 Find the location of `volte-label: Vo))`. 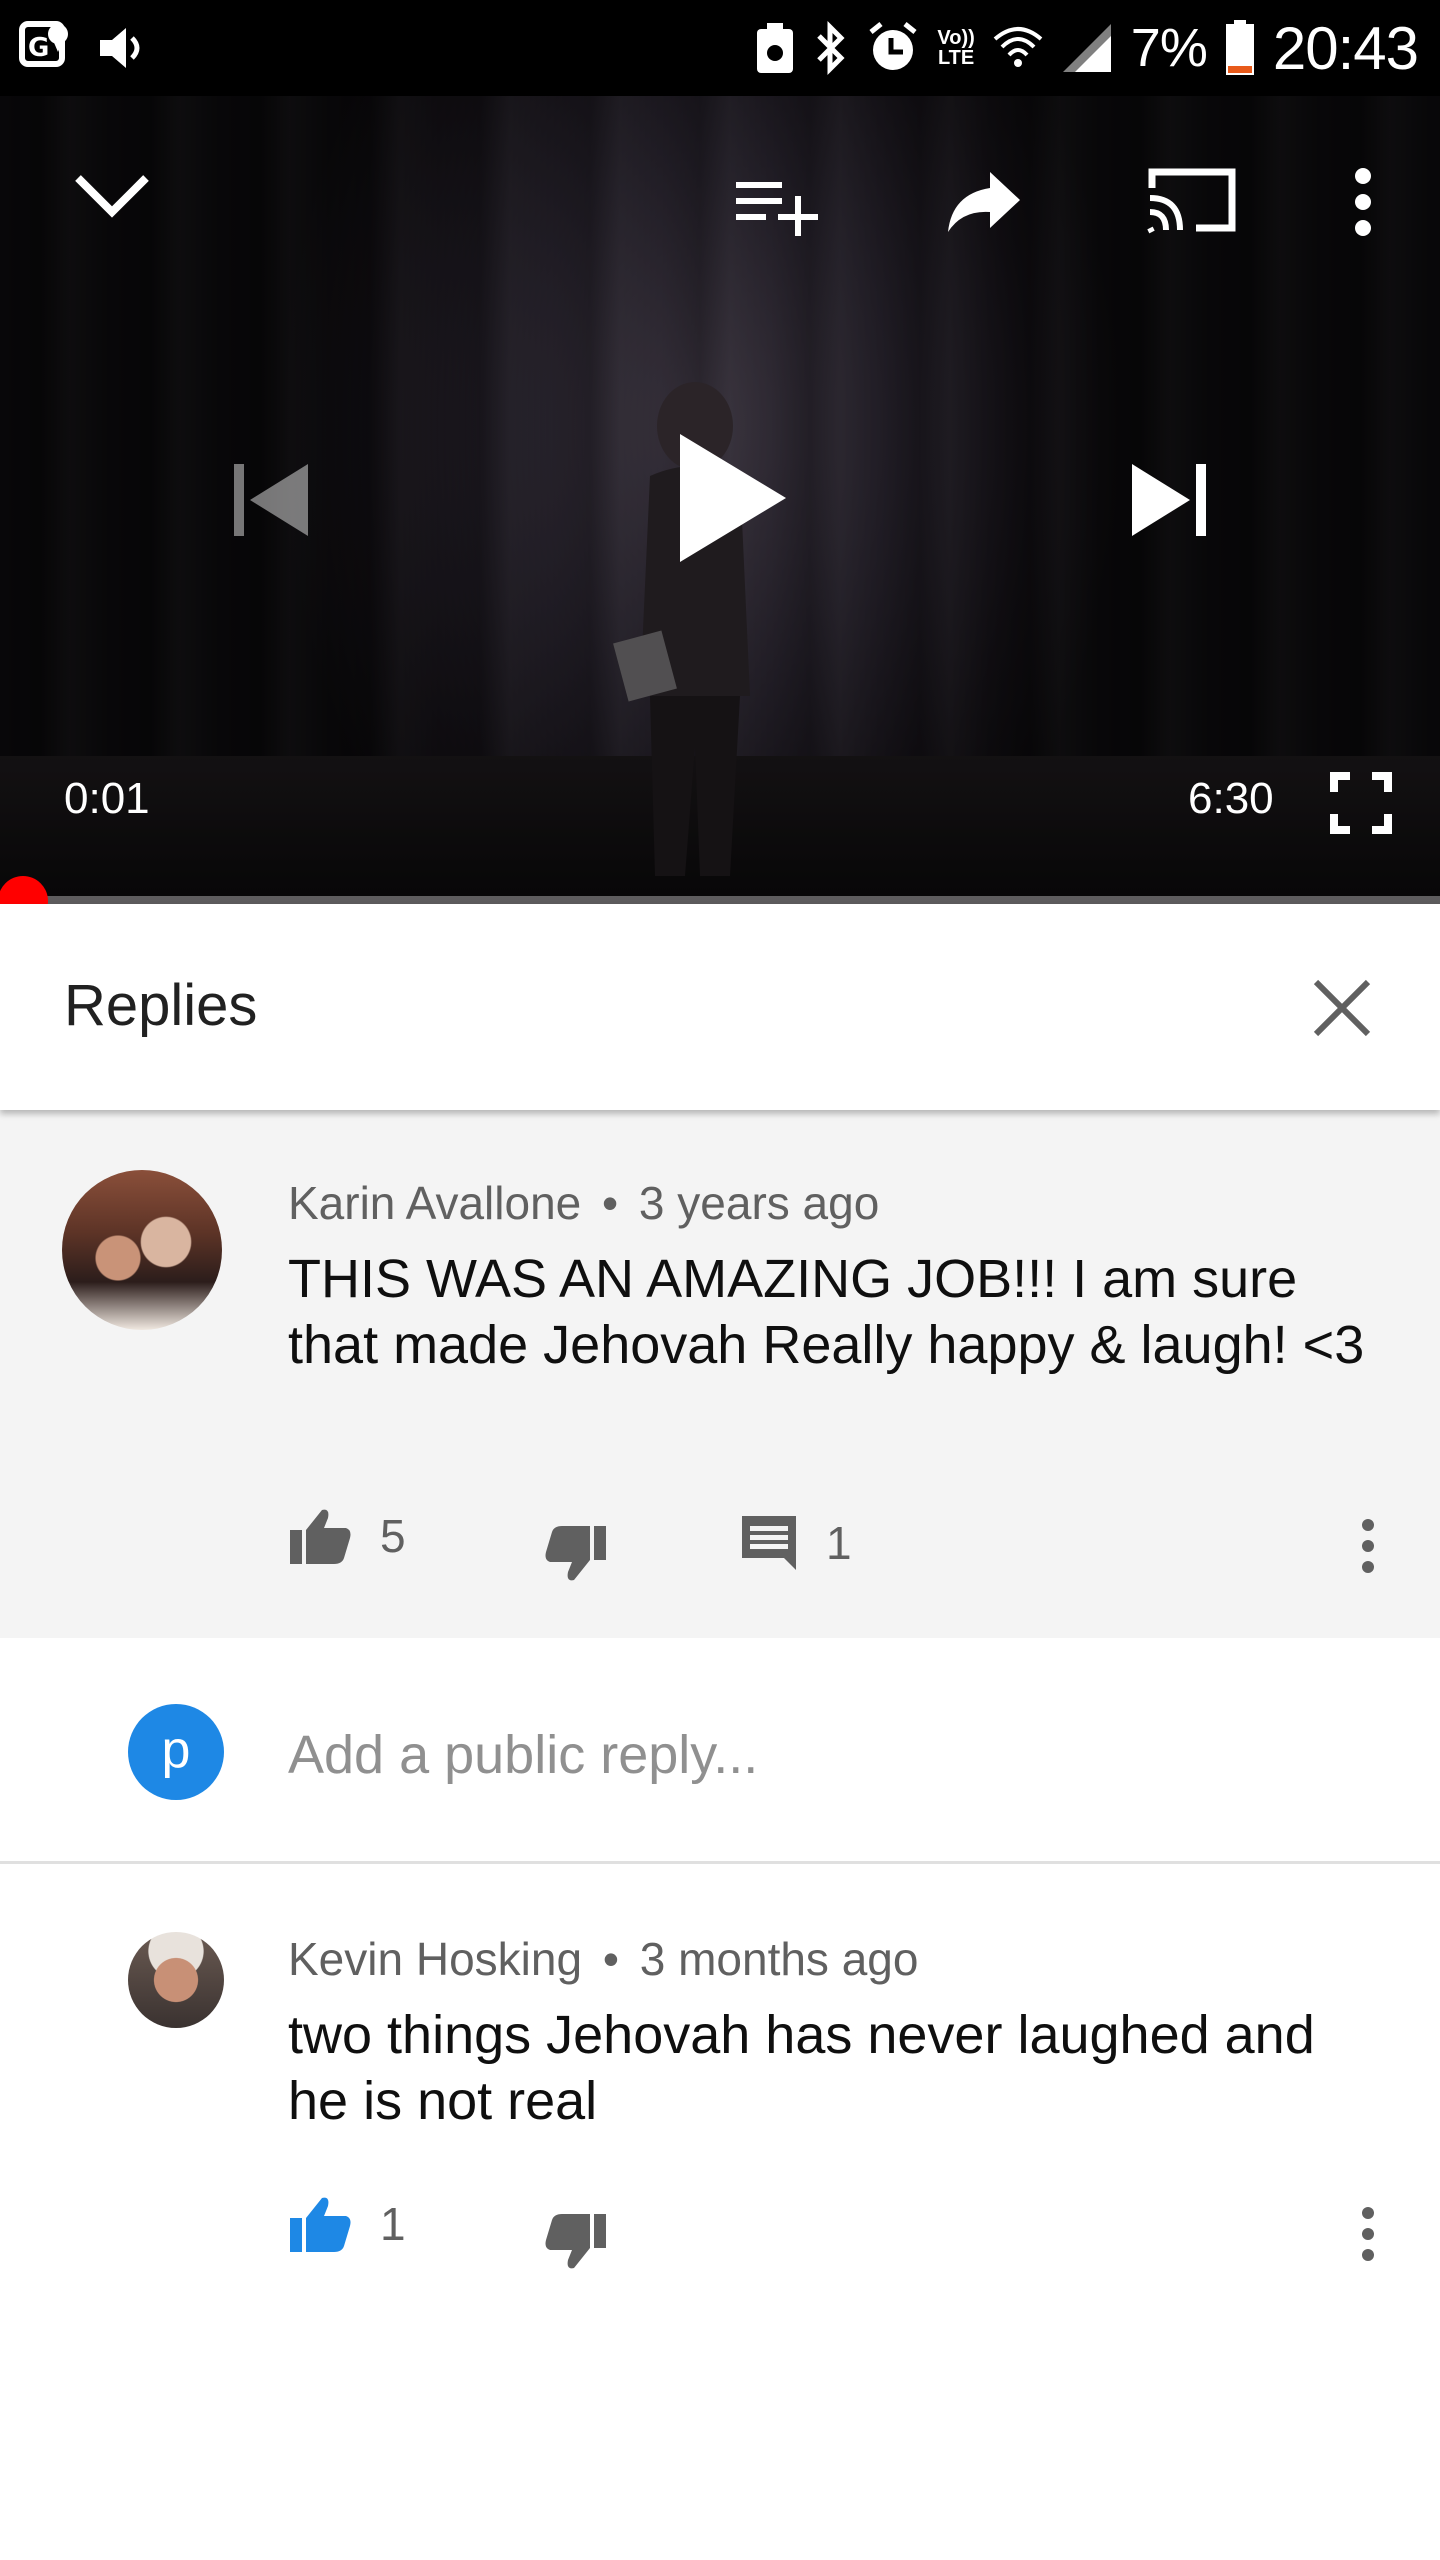

volte-label: Vo)) is located at coordinates (956, 38).